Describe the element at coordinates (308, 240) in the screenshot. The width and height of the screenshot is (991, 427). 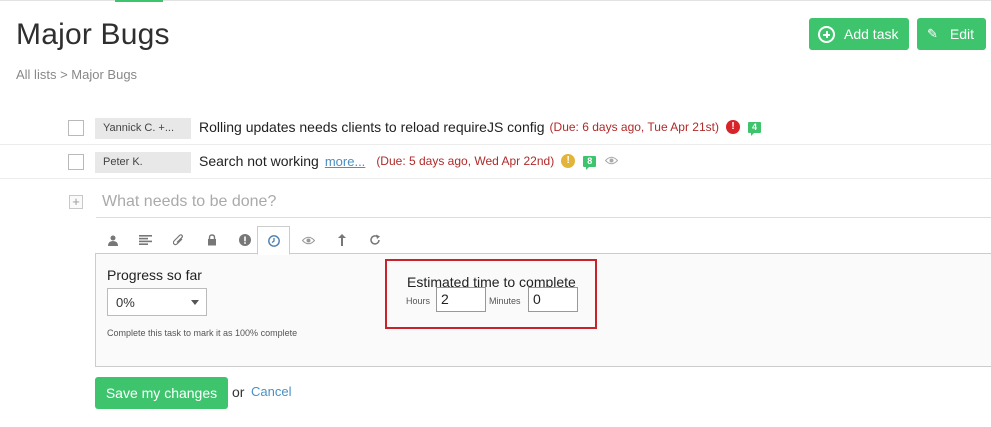
I see `tab-eye-icon` at that location.